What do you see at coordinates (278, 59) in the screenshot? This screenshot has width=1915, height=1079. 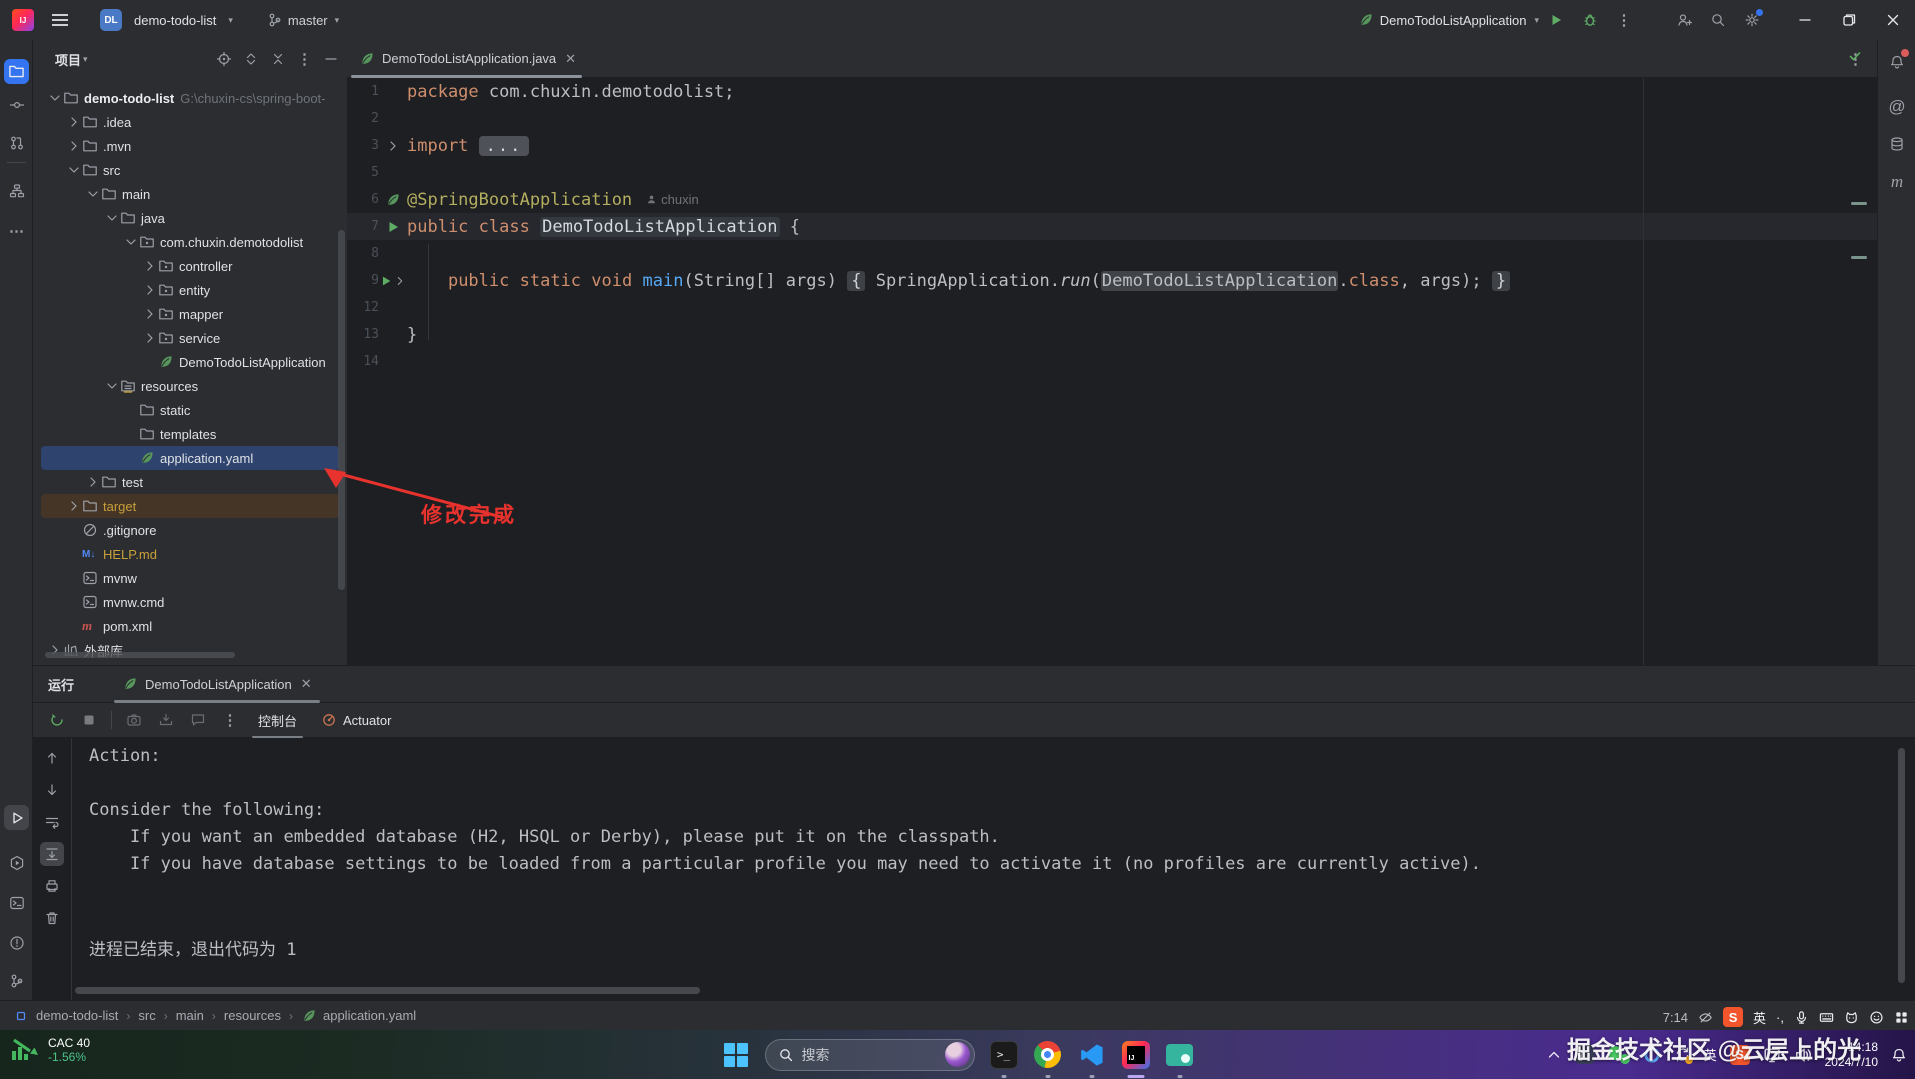 I see `collapse-all-button` at bounding box center [278, 59].